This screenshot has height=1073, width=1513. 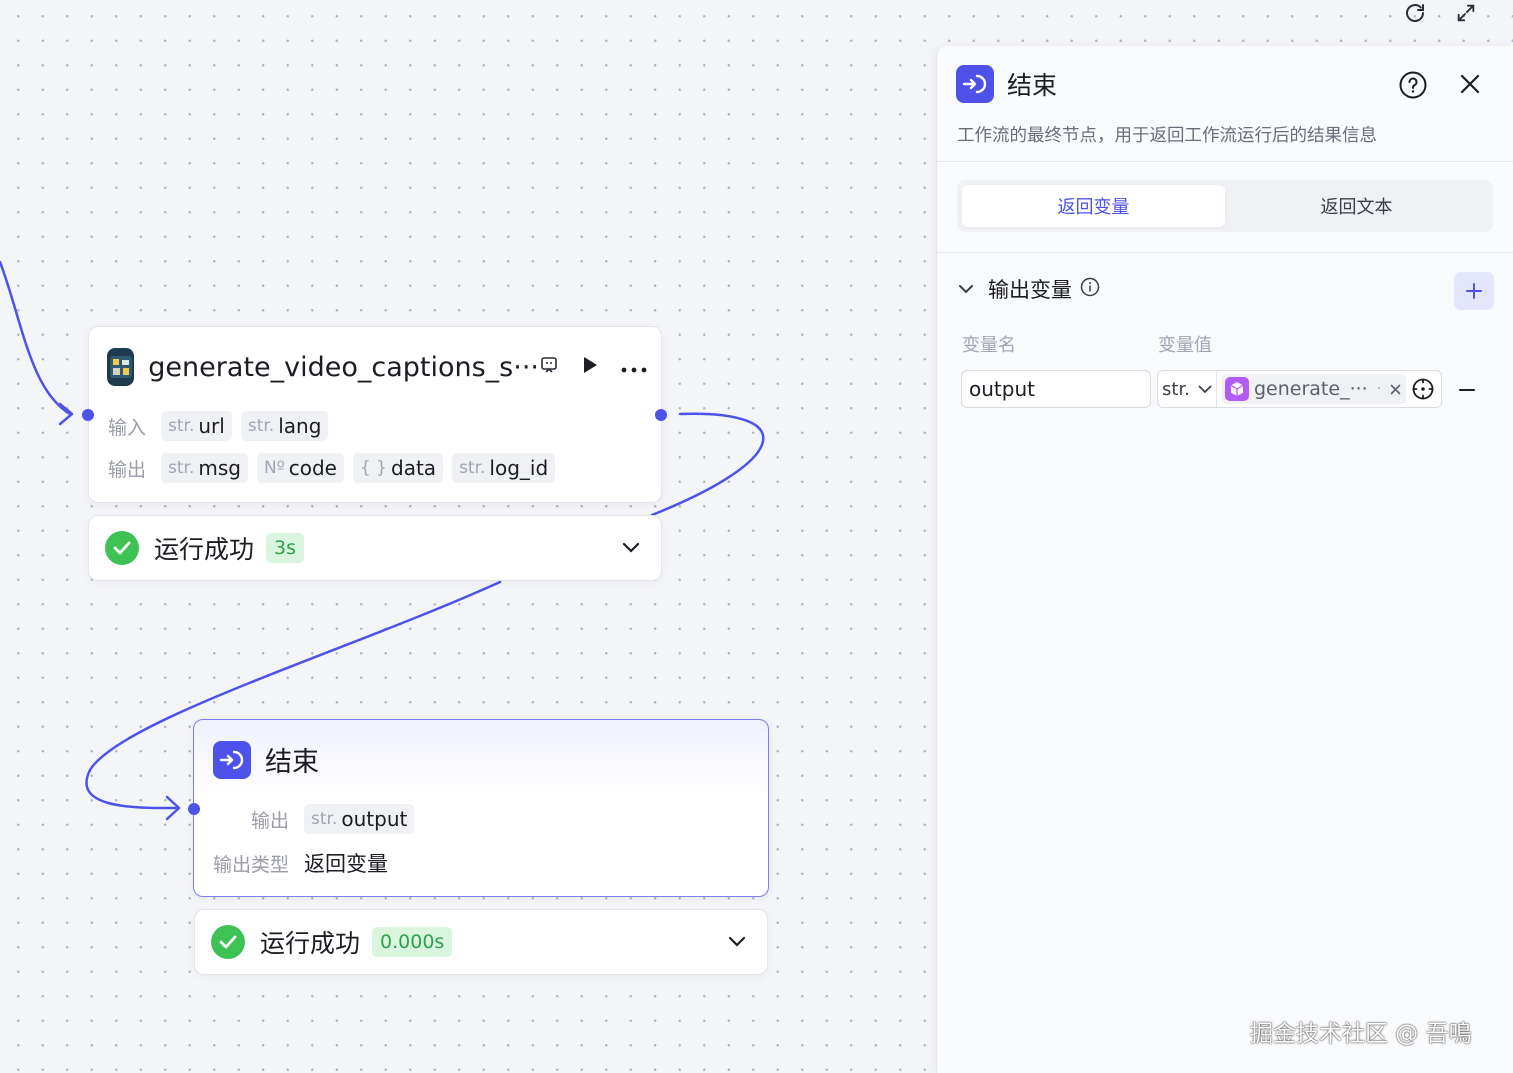 What do you see at coordinates (194, 809) in the screenshot?
I see `end-input-port` at bounding box center [194, 809].